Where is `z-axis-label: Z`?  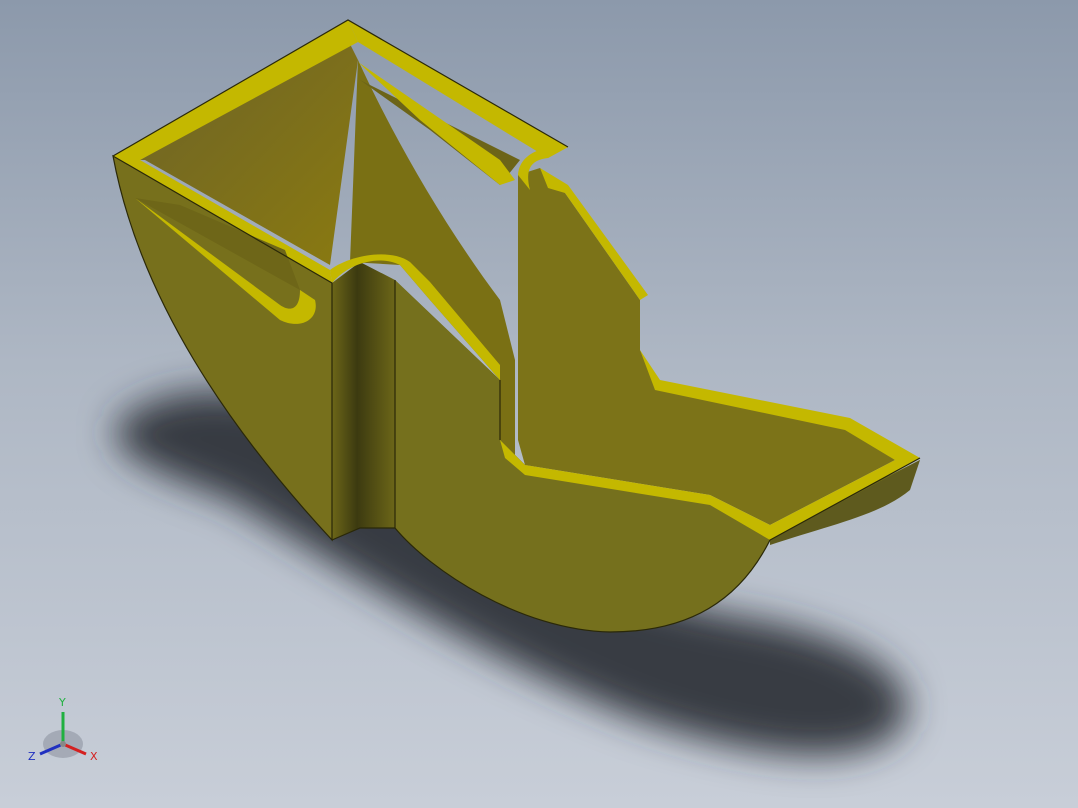 z-axis-label: Z is located at coordinates (32, 756).